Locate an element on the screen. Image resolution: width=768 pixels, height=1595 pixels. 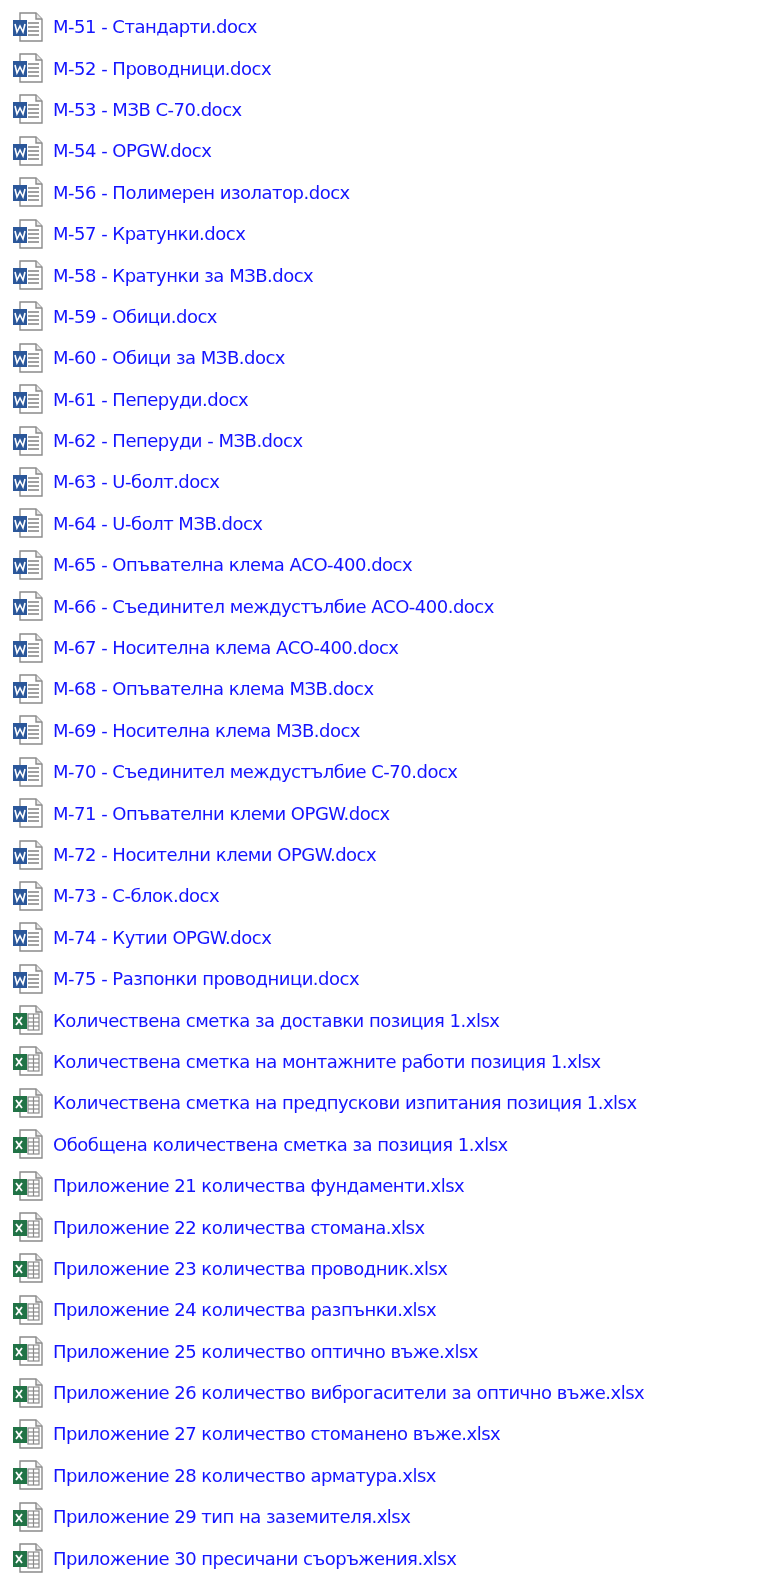
file-name: М-72 - Носителни клеми OPGW.docx is located at coordinates (215, 854).